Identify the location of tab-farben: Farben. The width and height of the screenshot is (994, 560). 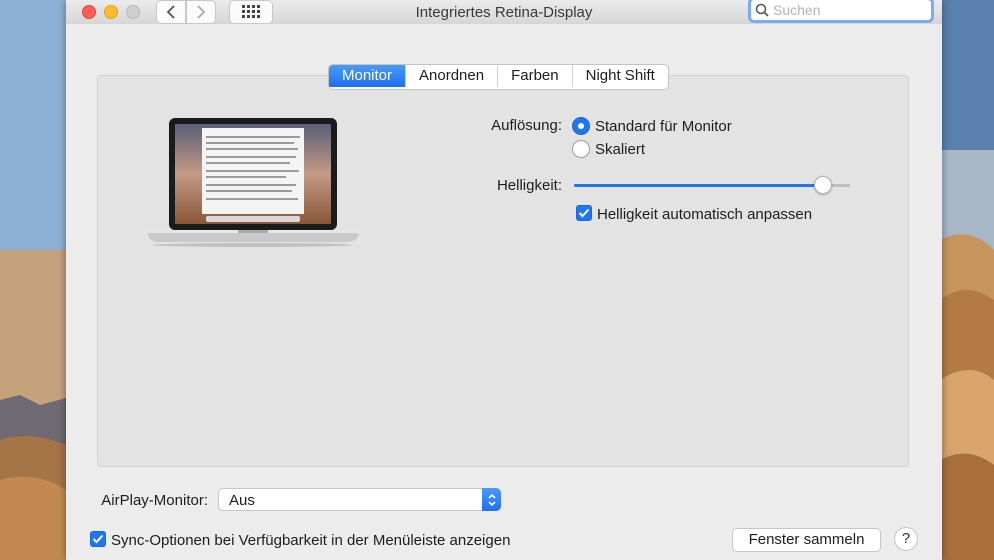
(534, 76).